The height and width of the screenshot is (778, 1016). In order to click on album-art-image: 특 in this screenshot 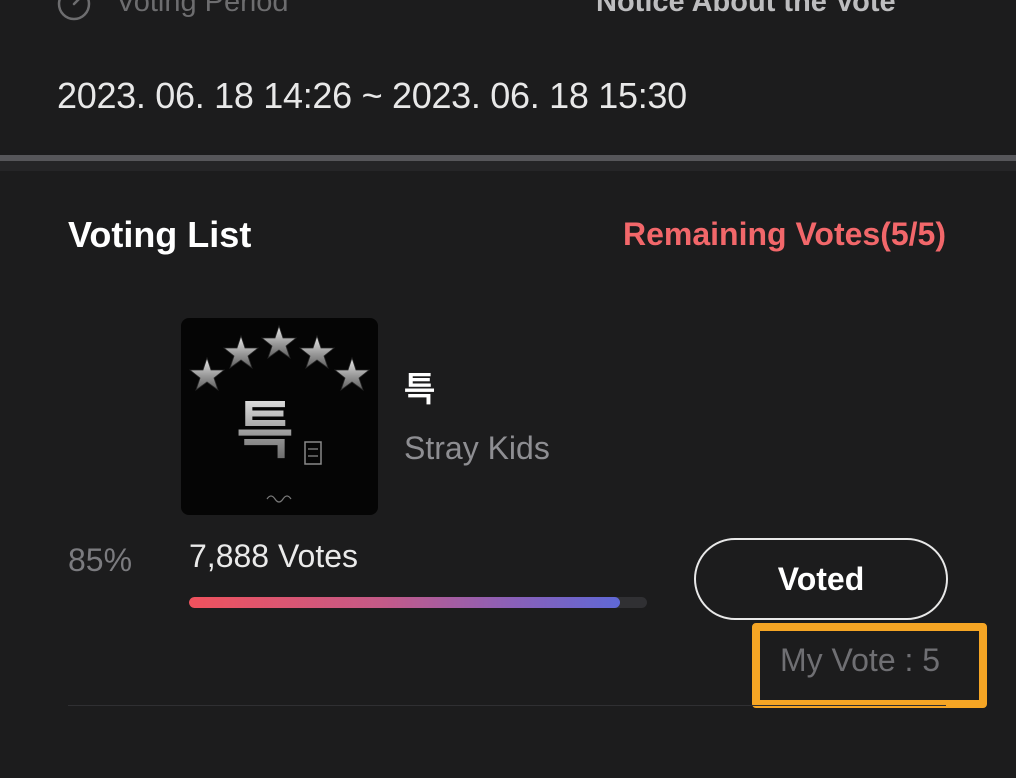, I will do `click(279, 416)`.